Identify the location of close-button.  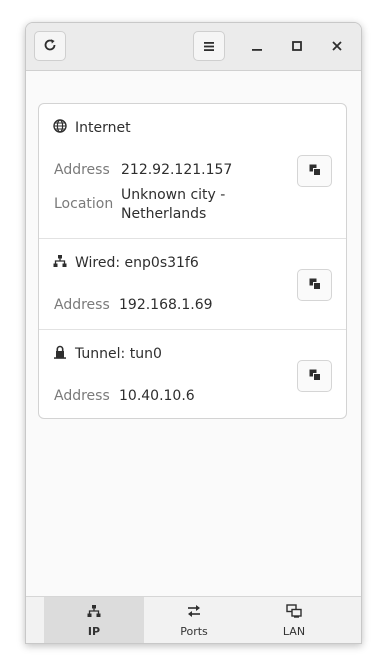
(337, 46).